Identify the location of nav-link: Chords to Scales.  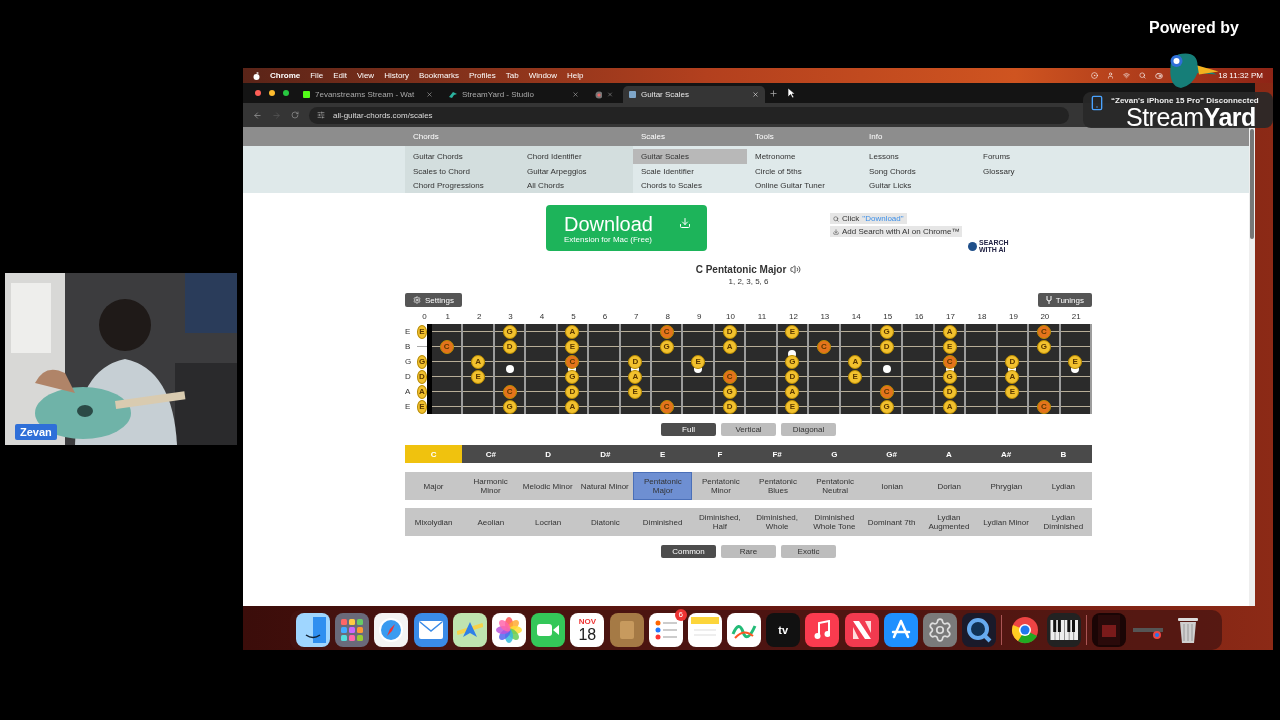
(690, 185).